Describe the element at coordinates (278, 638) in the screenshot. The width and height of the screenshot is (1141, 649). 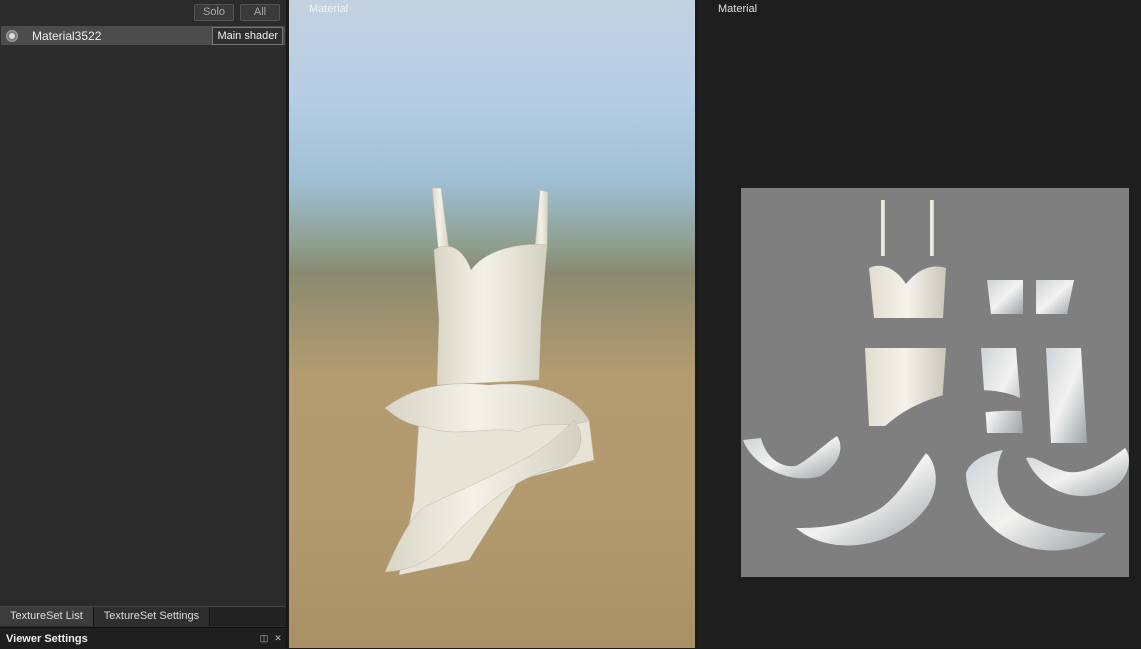
I see `close-icon: ✕` at that location.